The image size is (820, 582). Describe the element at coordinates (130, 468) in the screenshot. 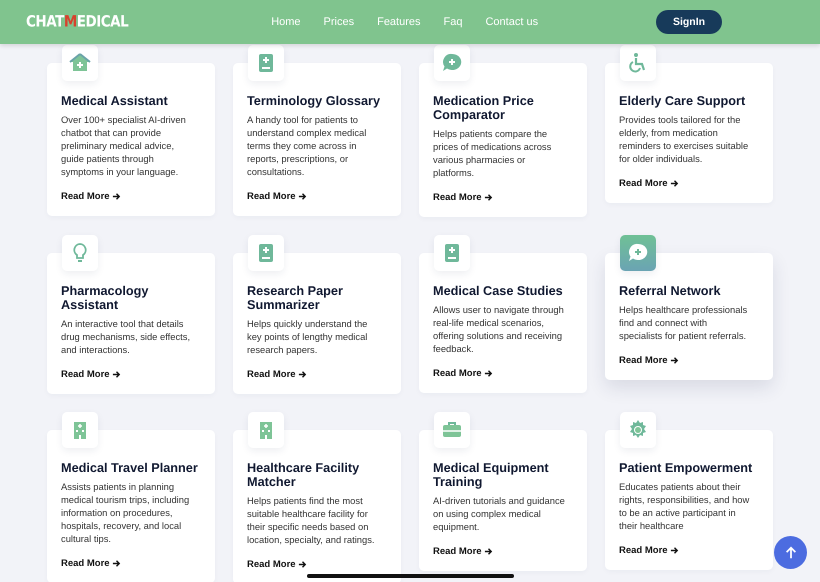

I see `card-title: Medical Travel Planner` at that location.